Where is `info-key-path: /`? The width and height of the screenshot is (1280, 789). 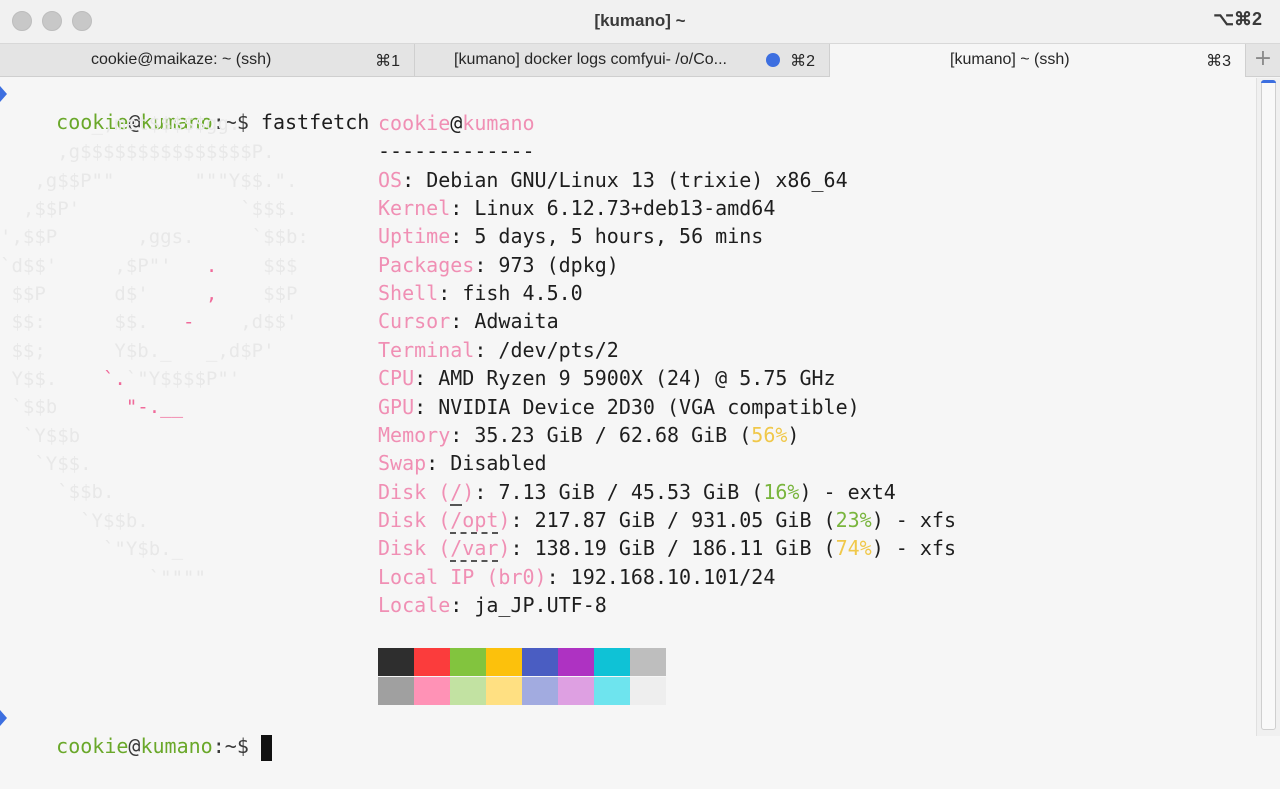 info-key-path: / is located at coordinates (456, 492).